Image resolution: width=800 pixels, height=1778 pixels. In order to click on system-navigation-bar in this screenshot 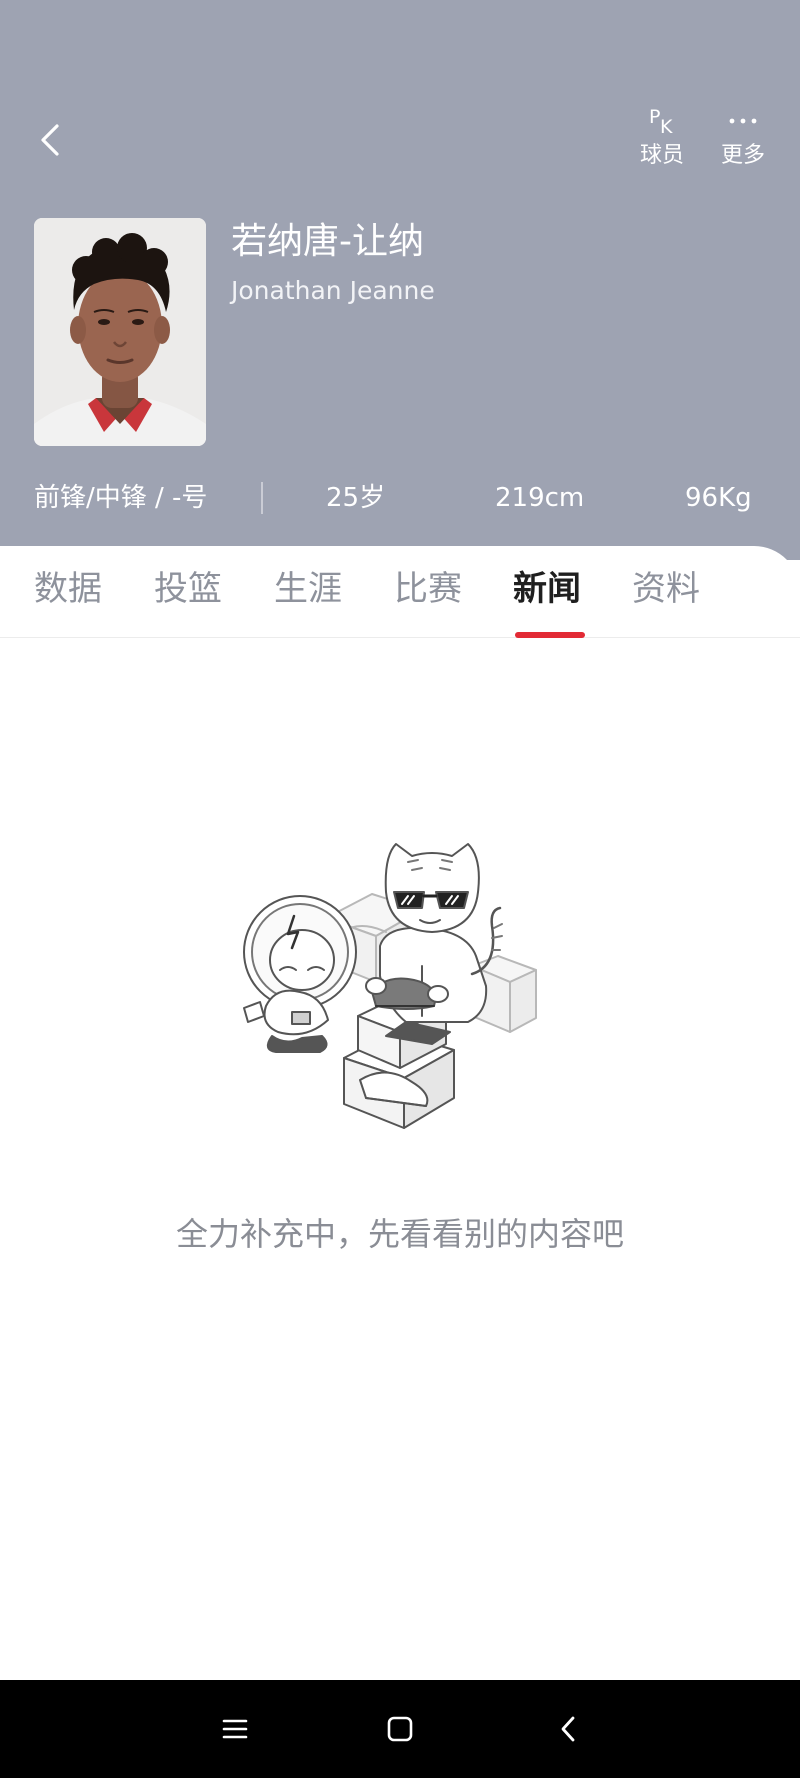, I will do `click(400, 1729)`.